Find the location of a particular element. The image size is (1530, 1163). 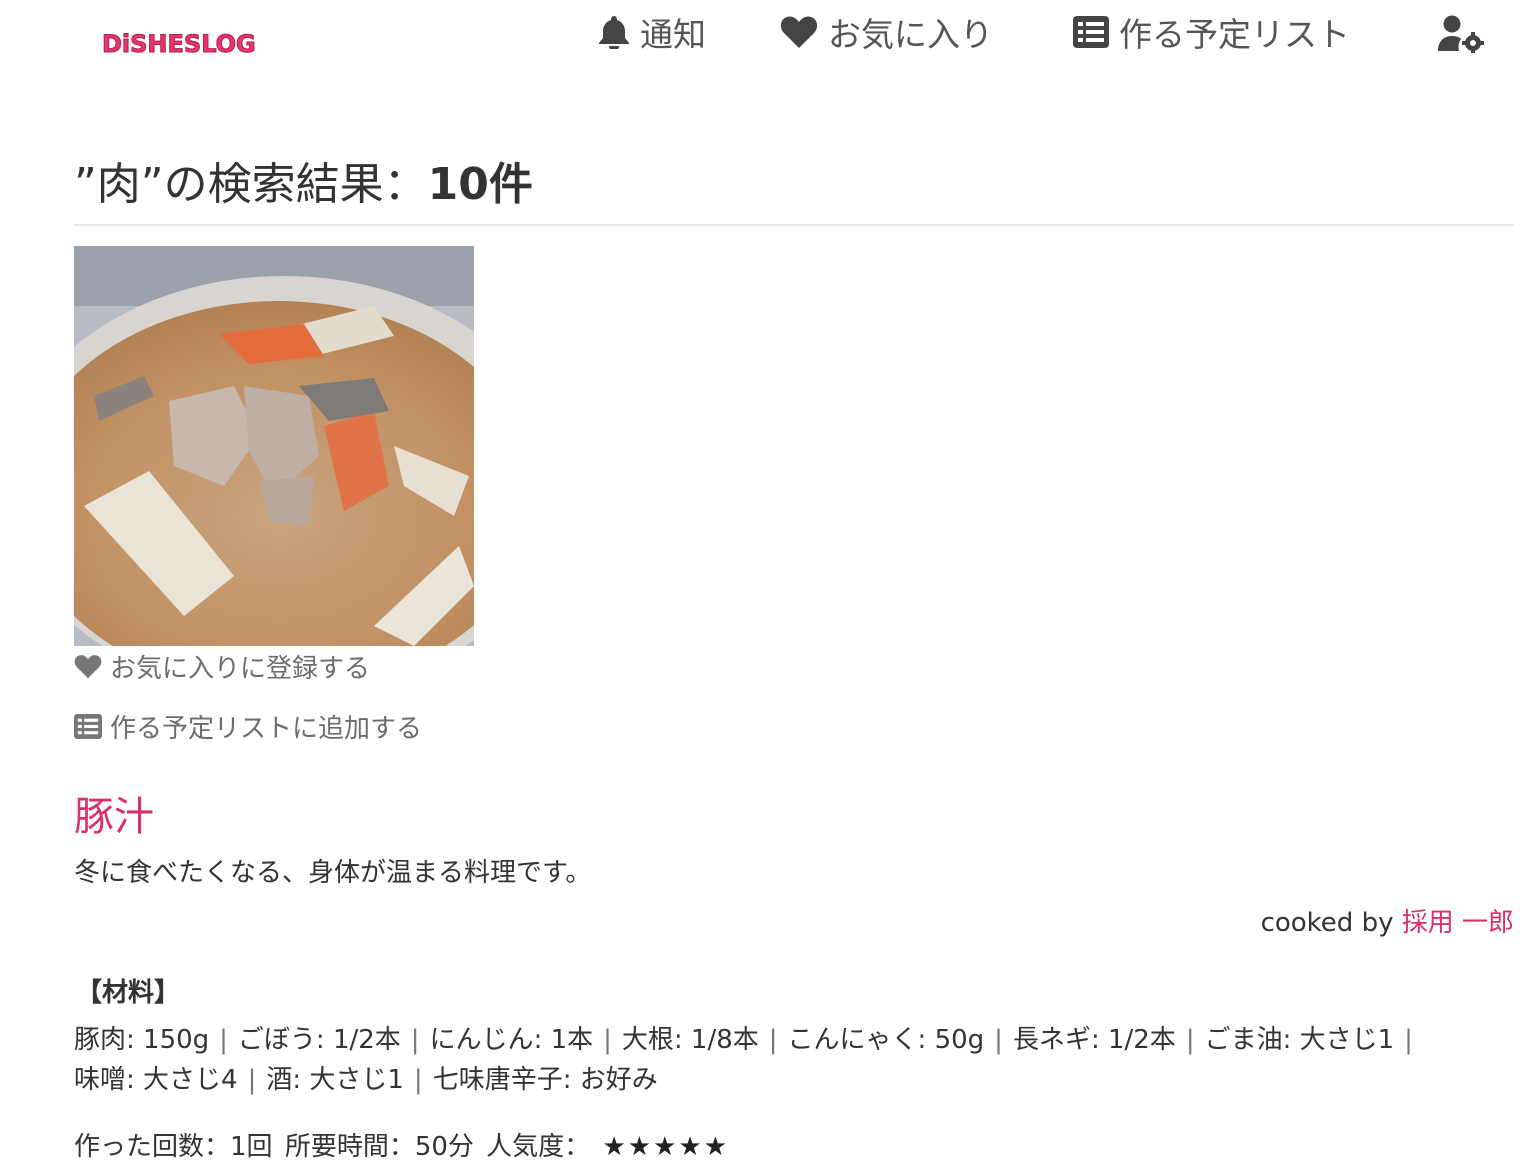

nav-plan-list: 作る予定リスト is located at coordinates (1211, 32).